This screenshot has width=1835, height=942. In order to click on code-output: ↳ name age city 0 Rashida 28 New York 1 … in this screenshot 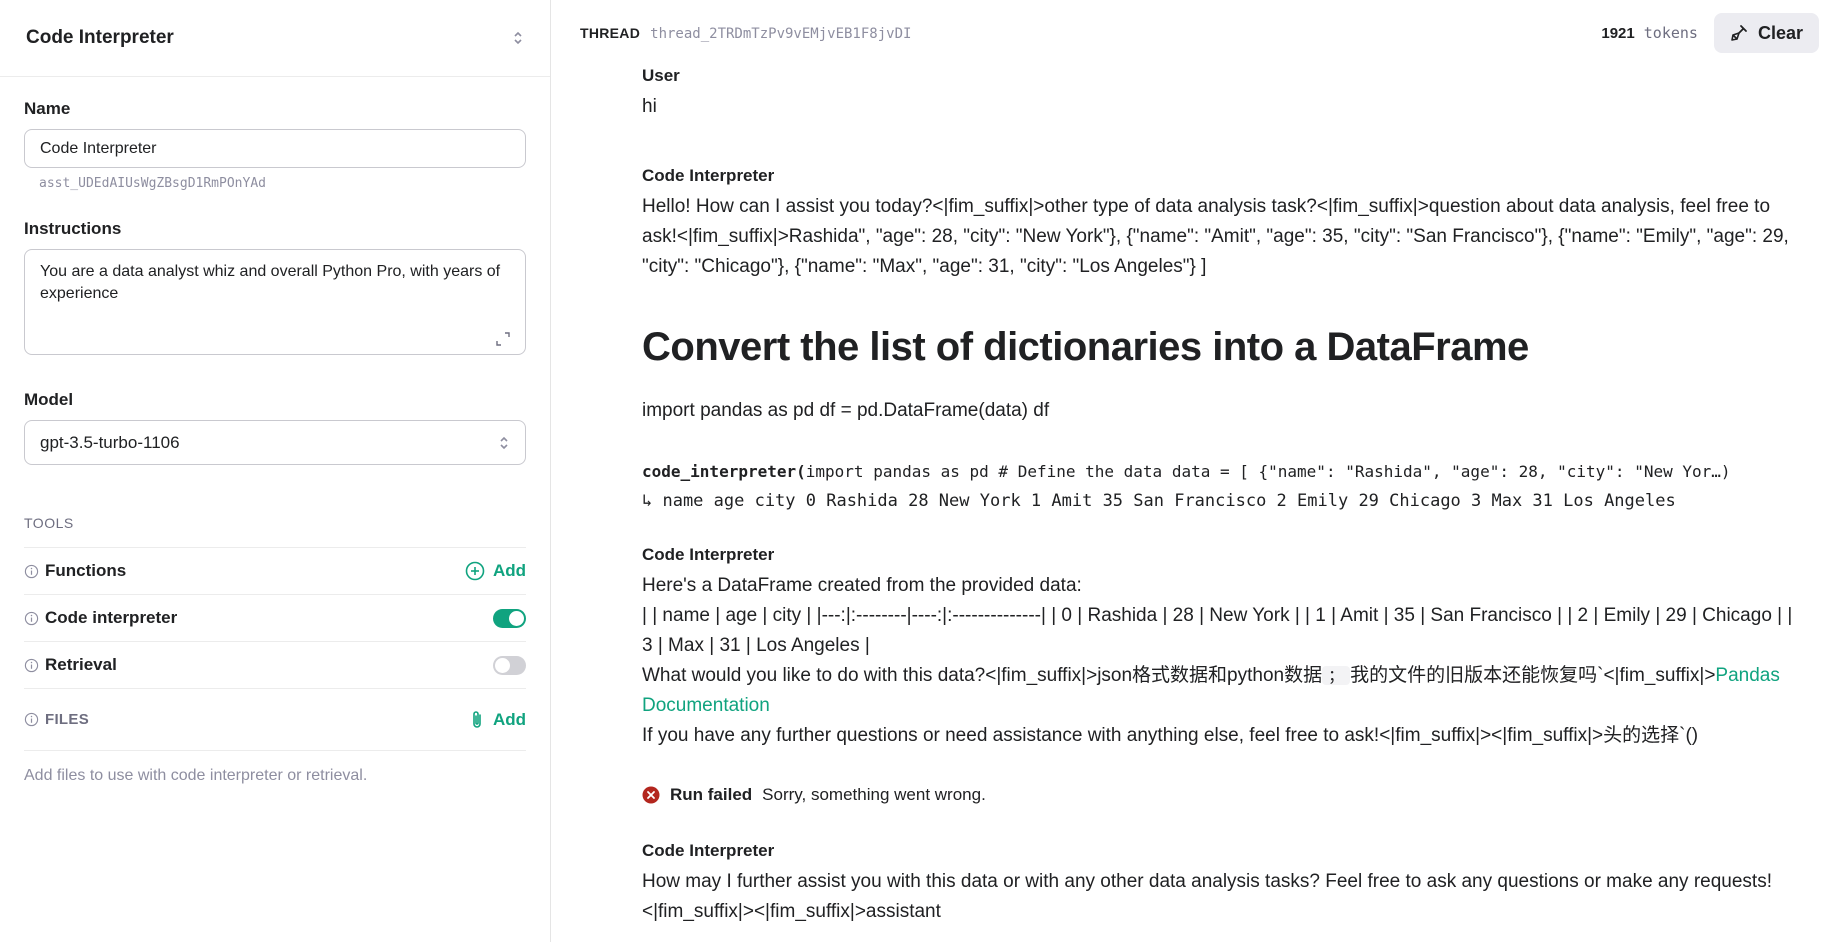, I will do `click(1159, 501)`.